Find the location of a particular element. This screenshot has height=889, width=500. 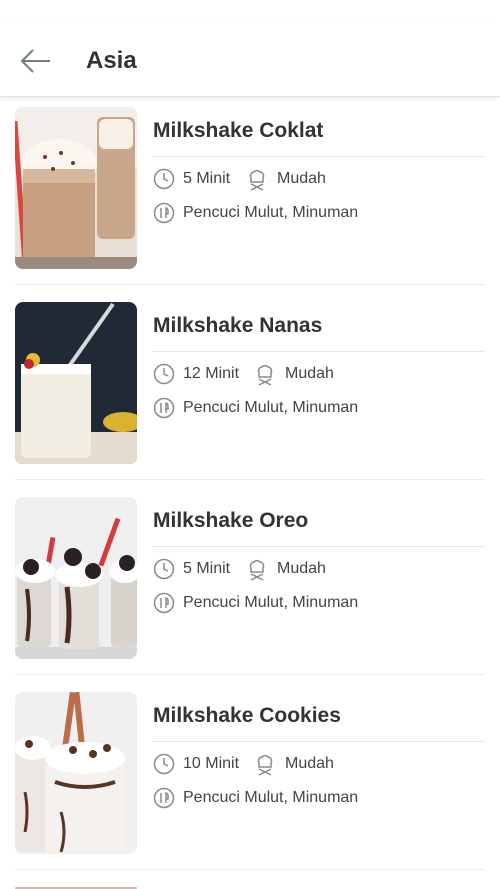

recipe-title: Milkshake Oreo is located at coordinates (231, 520).